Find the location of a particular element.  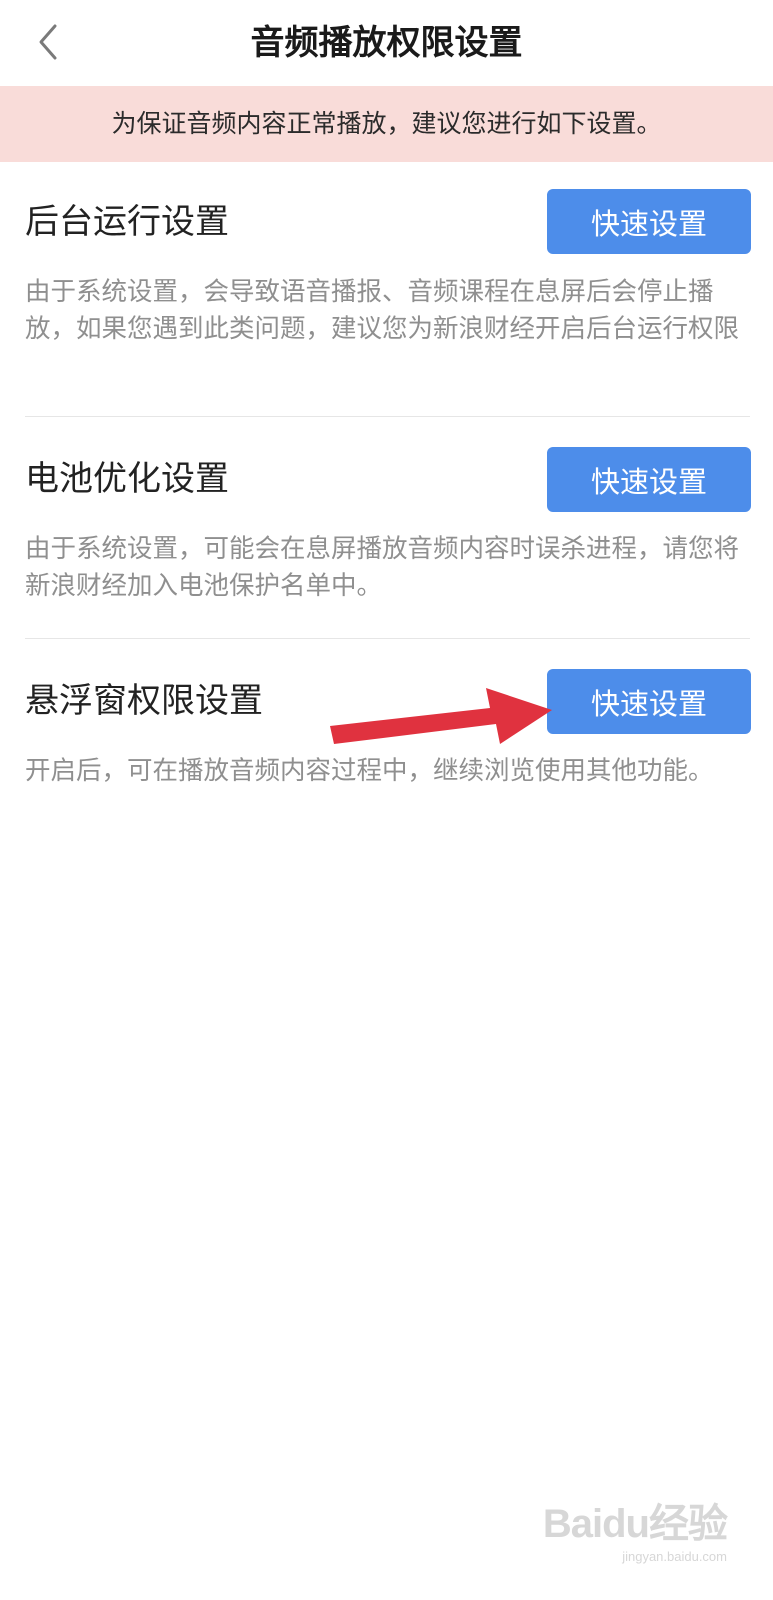

header-bar: 音频播放权限设置 is located at coordinates (386, 43).